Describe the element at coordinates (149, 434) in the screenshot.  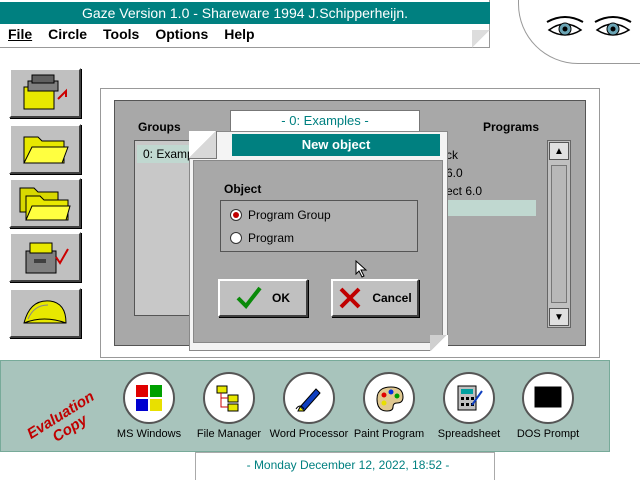
I see `tool-label: MS Windows` at that location.